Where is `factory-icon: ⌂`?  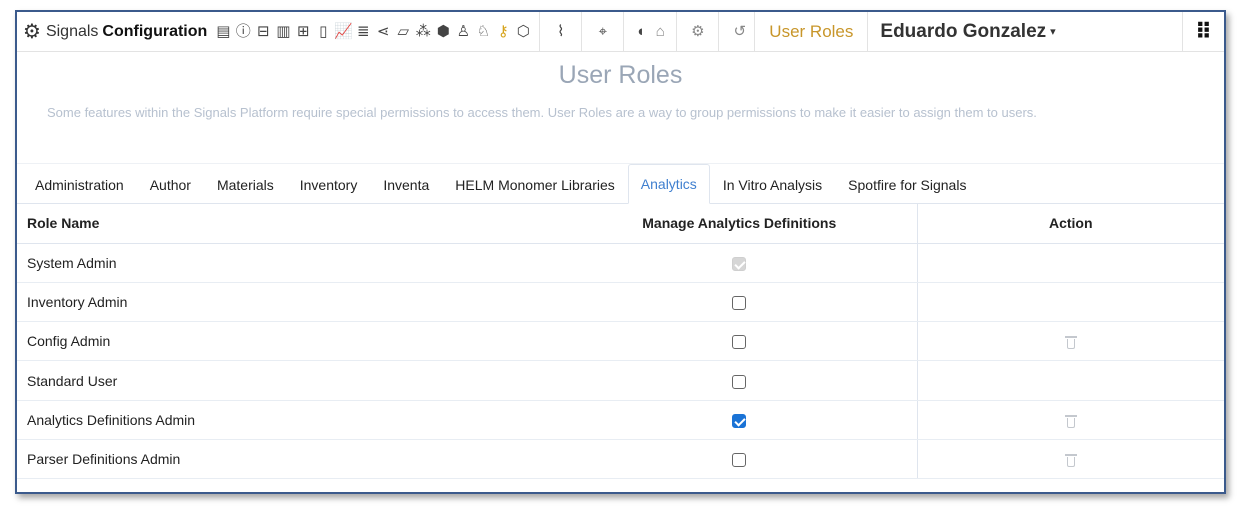 factory-icon: ⌂ is located at coordinates (660, 32).